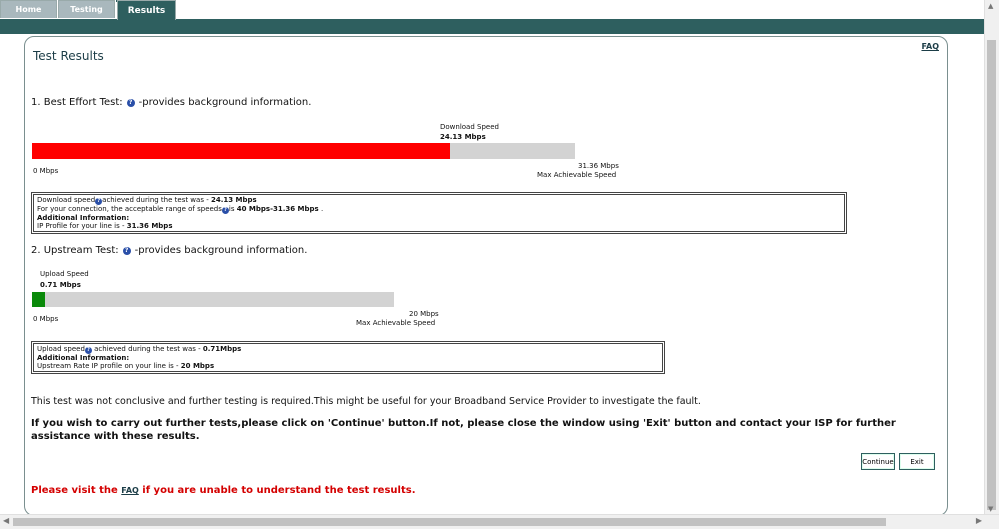  Describe the element at coordinates (60, 285) in the screenshot. I see `upload-speed-value: 0.71 Mbps` at that location.